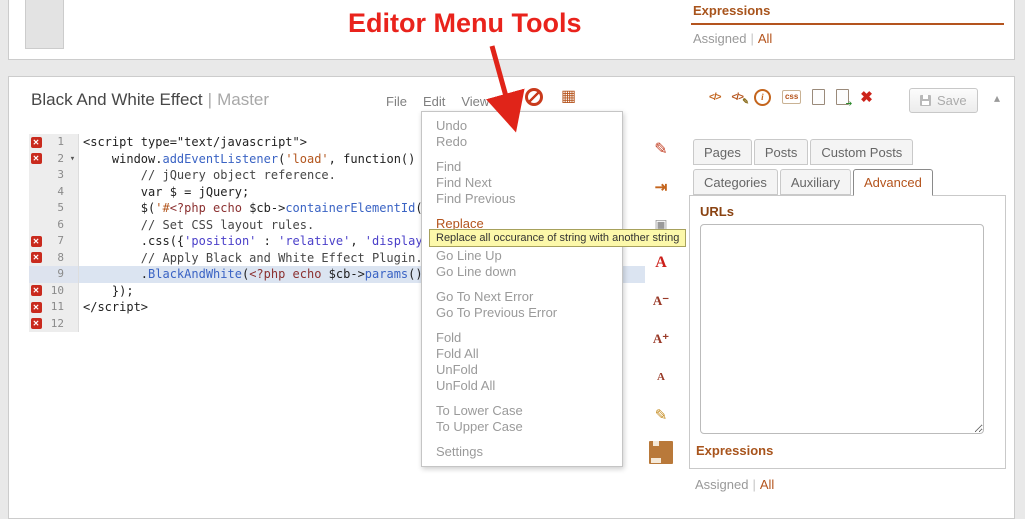  Describe the element at coordinates (522, 167) in the screenshot. I see `menu-item-find: Find` at that location.